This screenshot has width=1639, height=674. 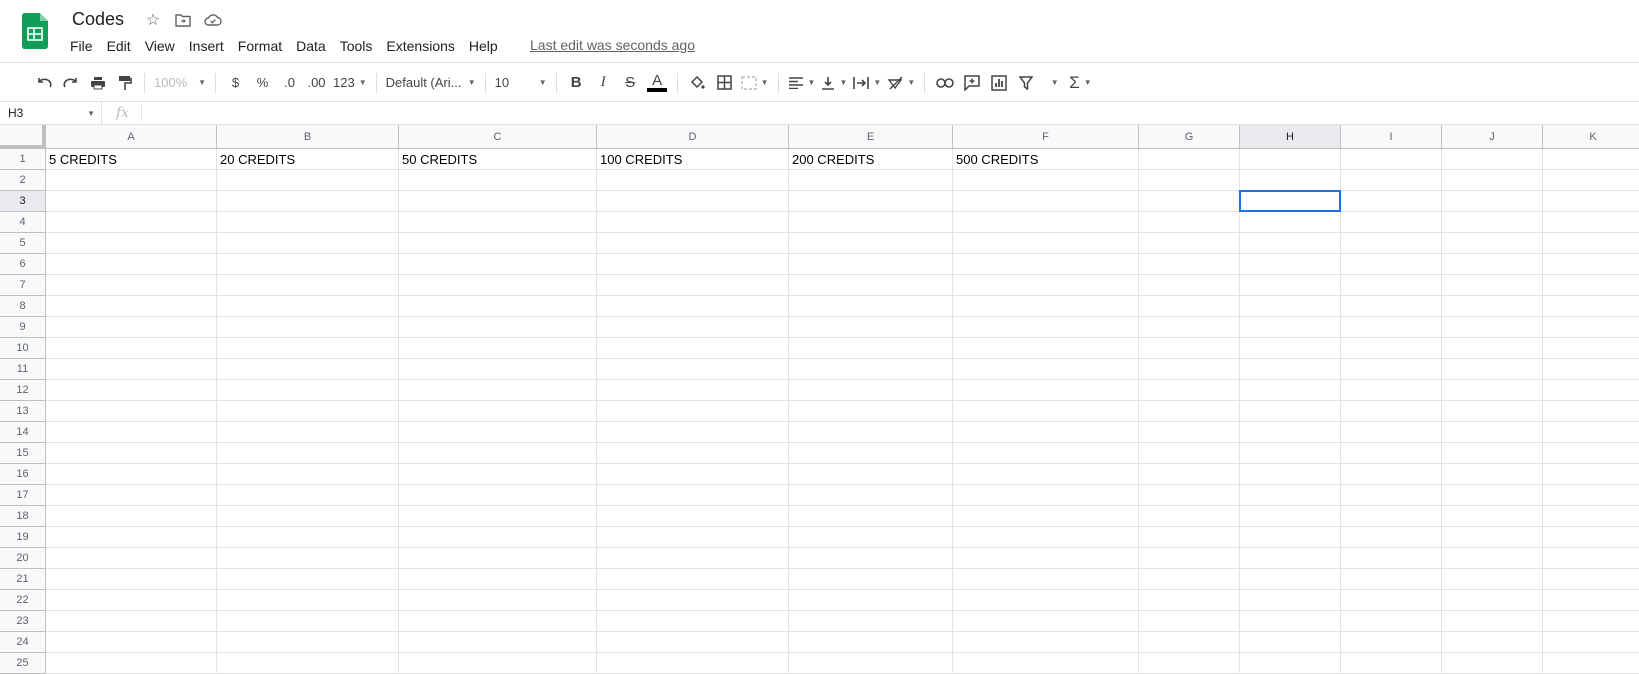 I want to click on cell-b10, so click(x=308, y=348).